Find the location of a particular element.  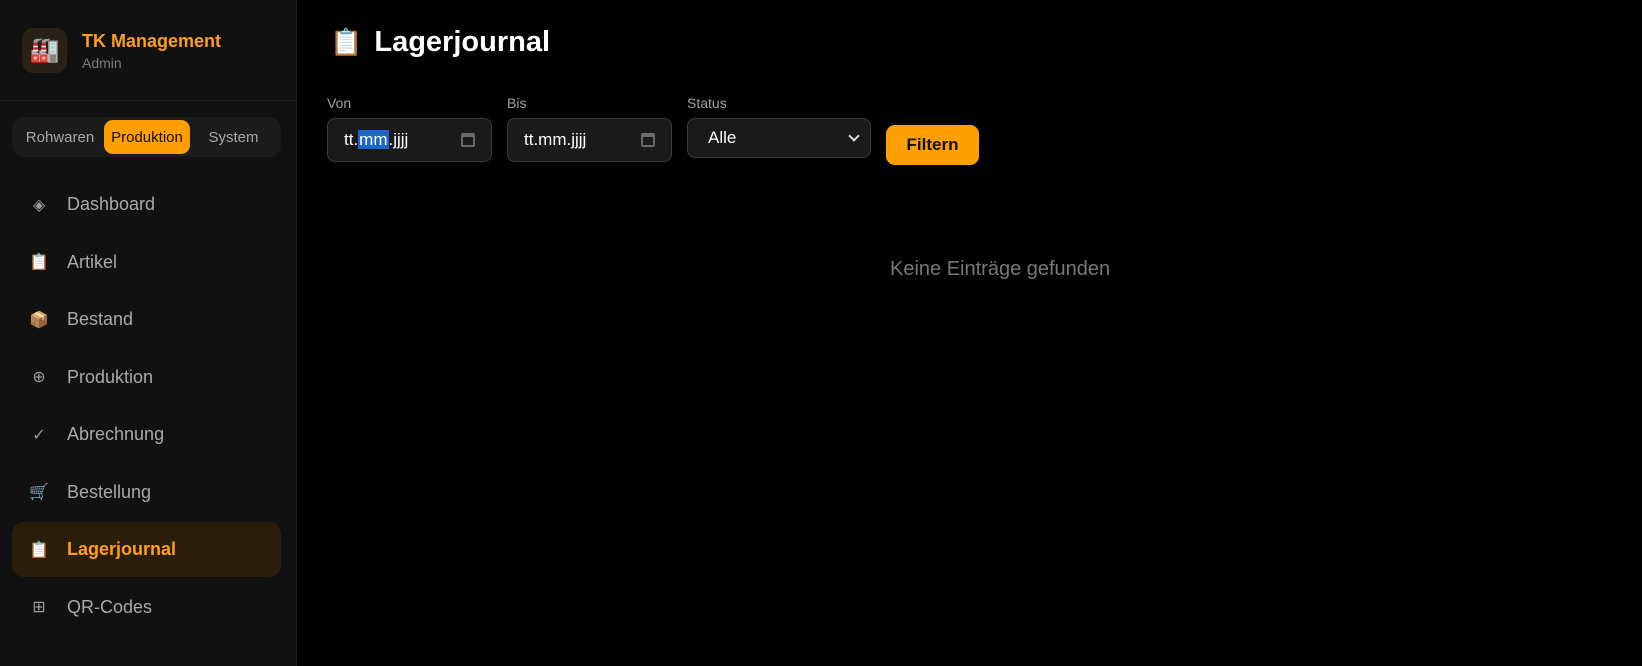

from-date-label: Von is located at coordinates (339, 103).